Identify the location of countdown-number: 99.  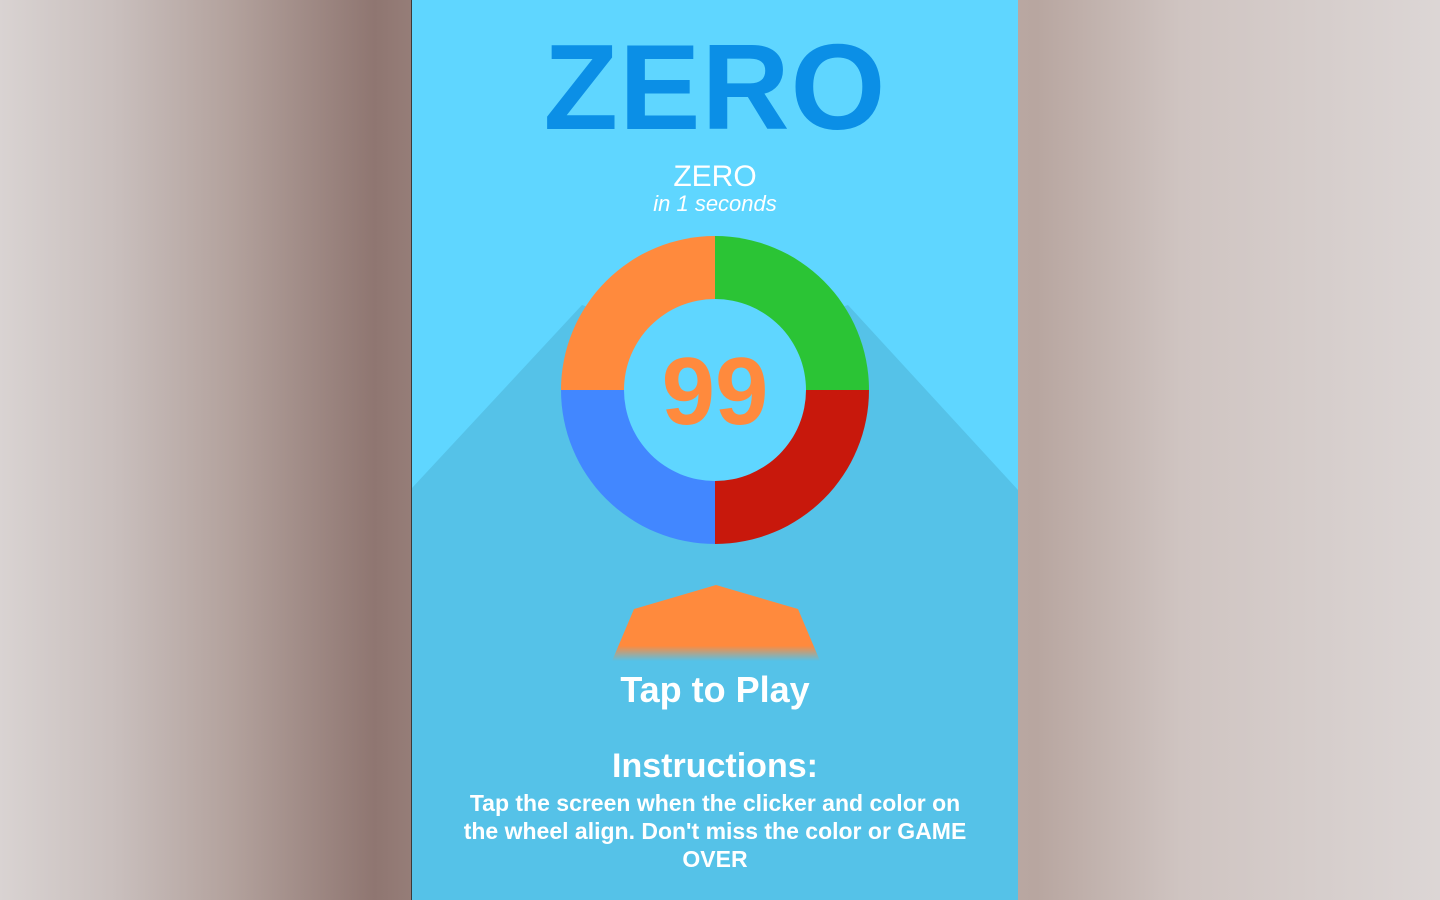
(715, 391).